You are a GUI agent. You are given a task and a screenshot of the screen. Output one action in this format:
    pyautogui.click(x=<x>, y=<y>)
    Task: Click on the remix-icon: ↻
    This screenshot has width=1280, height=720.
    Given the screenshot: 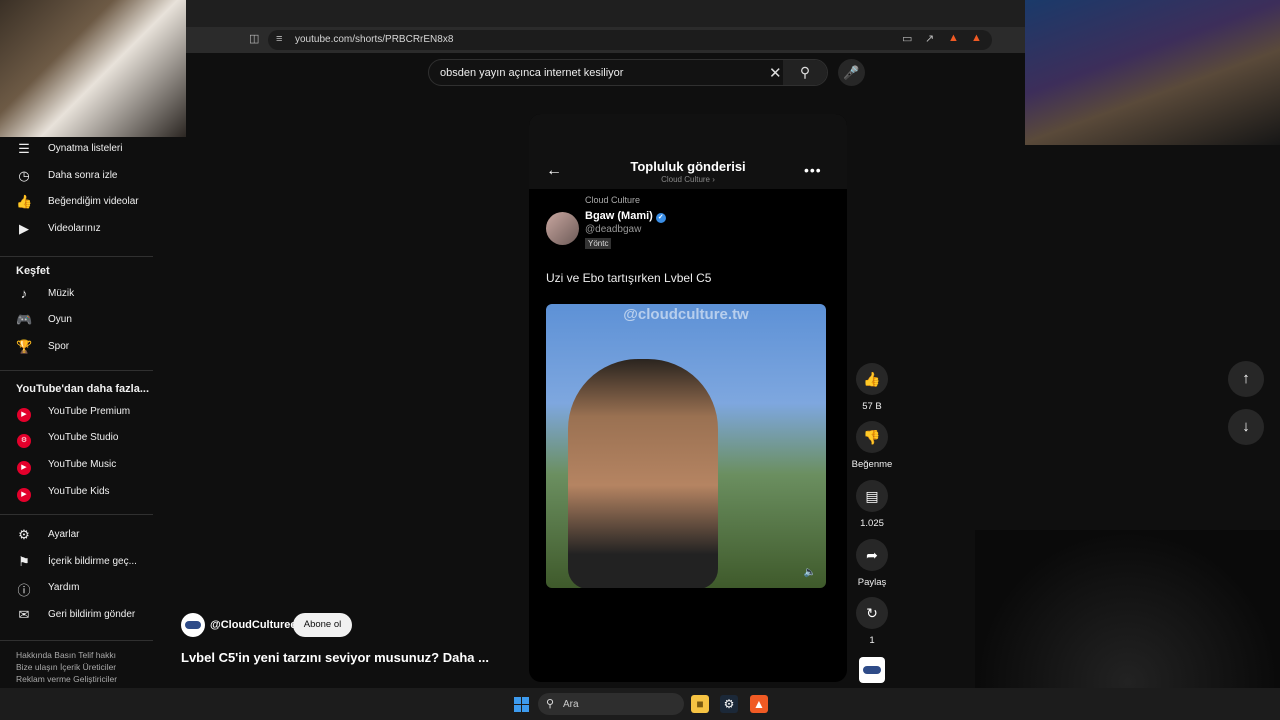 What is the action you would take?
    pyautogui.click(x=872, y=613)
    